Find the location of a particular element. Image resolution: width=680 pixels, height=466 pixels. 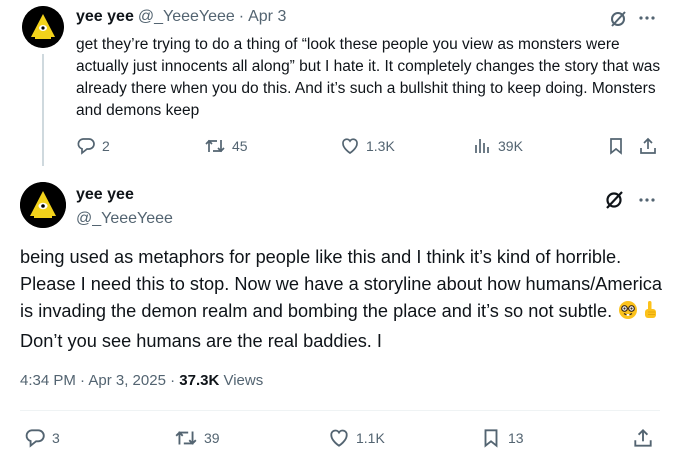

action-bar: 2 45 1.3K 39K is located at coordinates (371, 147).